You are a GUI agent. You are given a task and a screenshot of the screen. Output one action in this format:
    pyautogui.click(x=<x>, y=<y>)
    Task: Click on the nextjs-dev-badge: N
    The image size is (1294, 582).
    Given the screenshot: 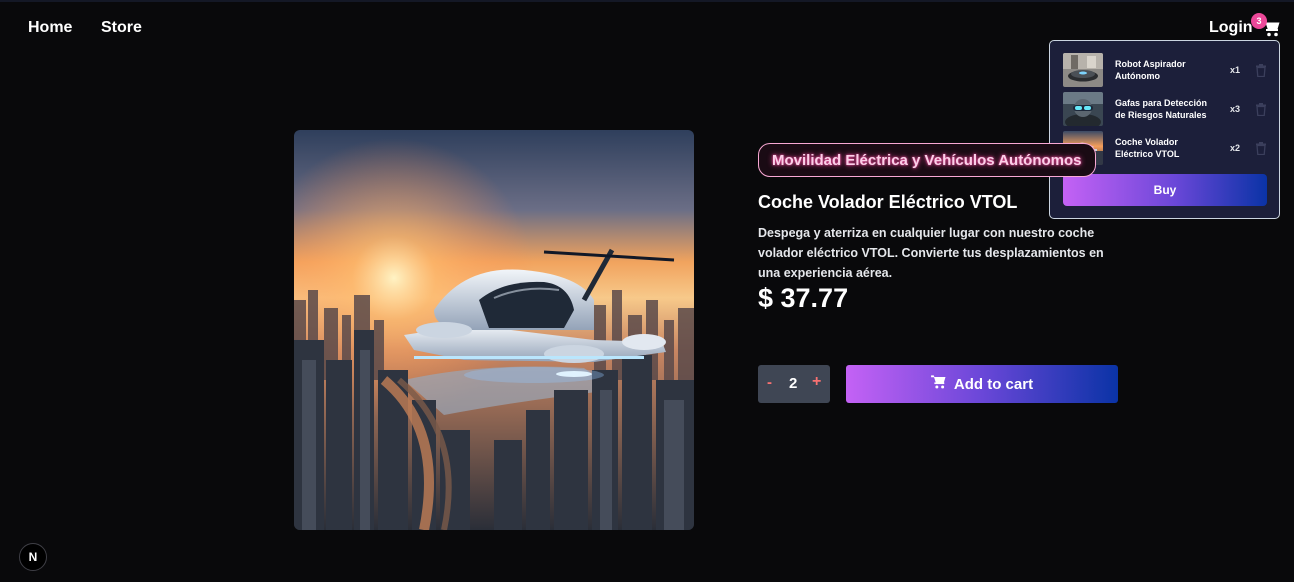 What is the action you would take?
    pyautogui.click(x=33, y=557)
    